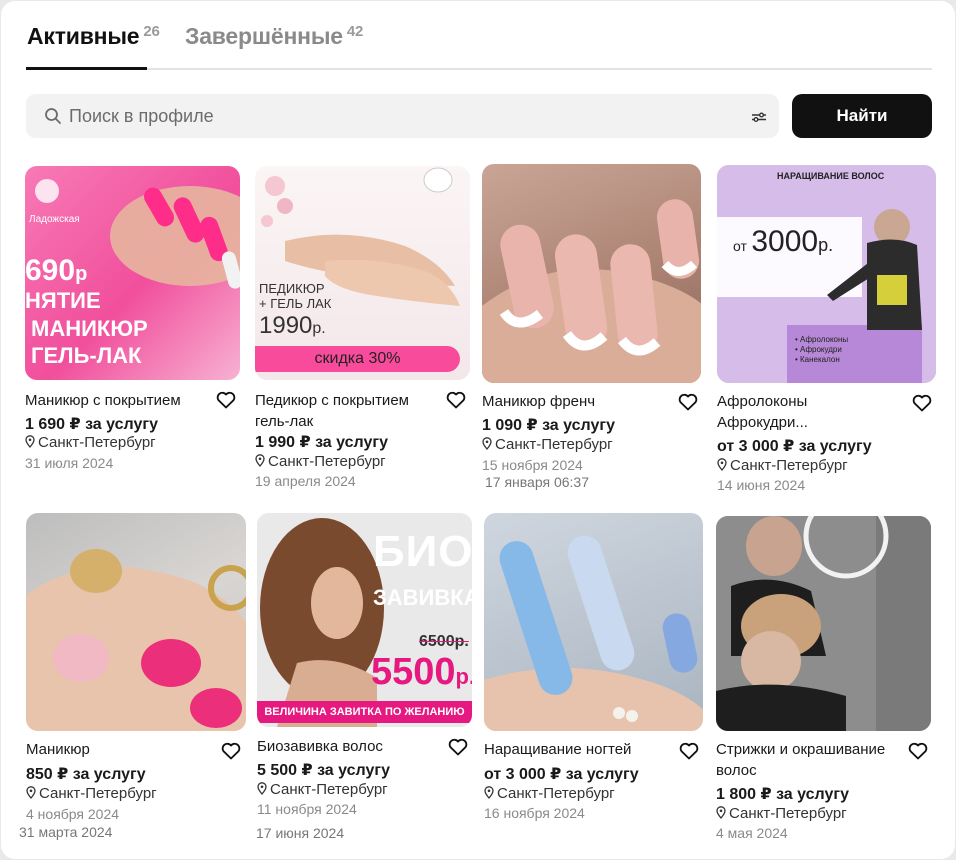 This screenshot has width=956, height=860. Describe the element at coordinates (413, 672) in the screenshot. I see `image-price: 5500` at that location.